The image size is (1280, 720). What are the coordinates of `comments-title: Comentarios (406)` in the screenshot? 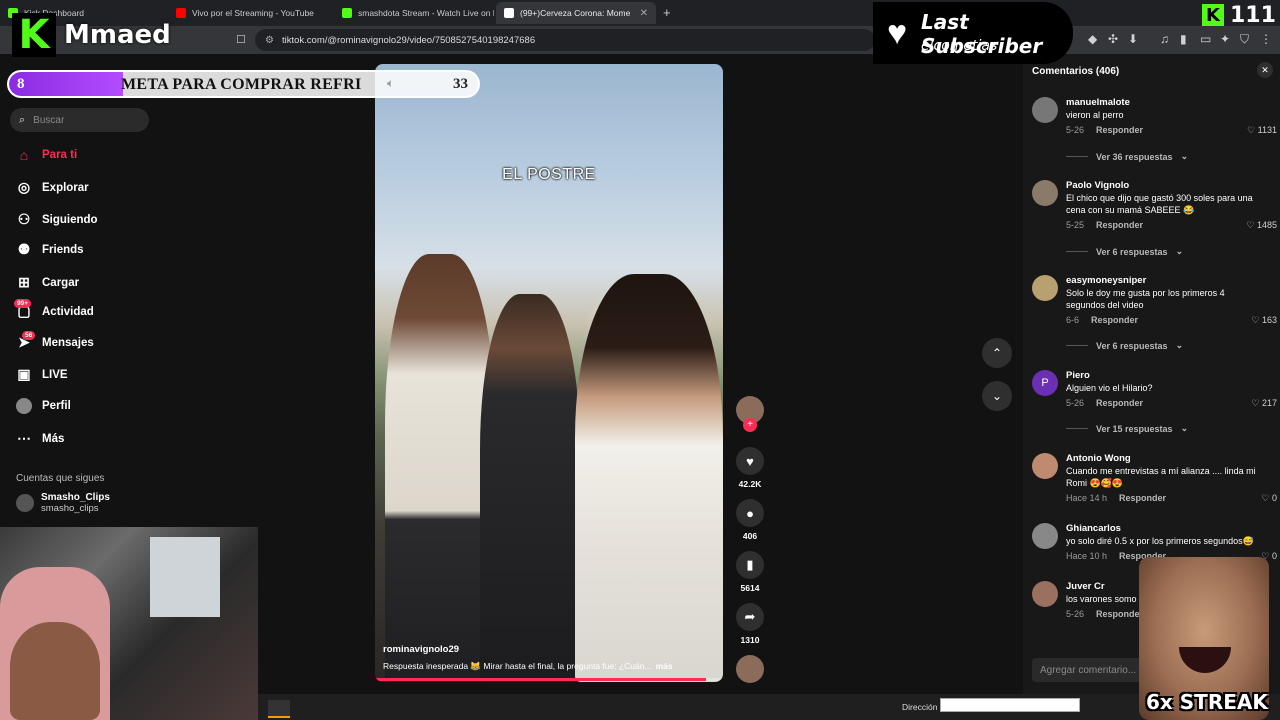 It's located at (1076, 71).